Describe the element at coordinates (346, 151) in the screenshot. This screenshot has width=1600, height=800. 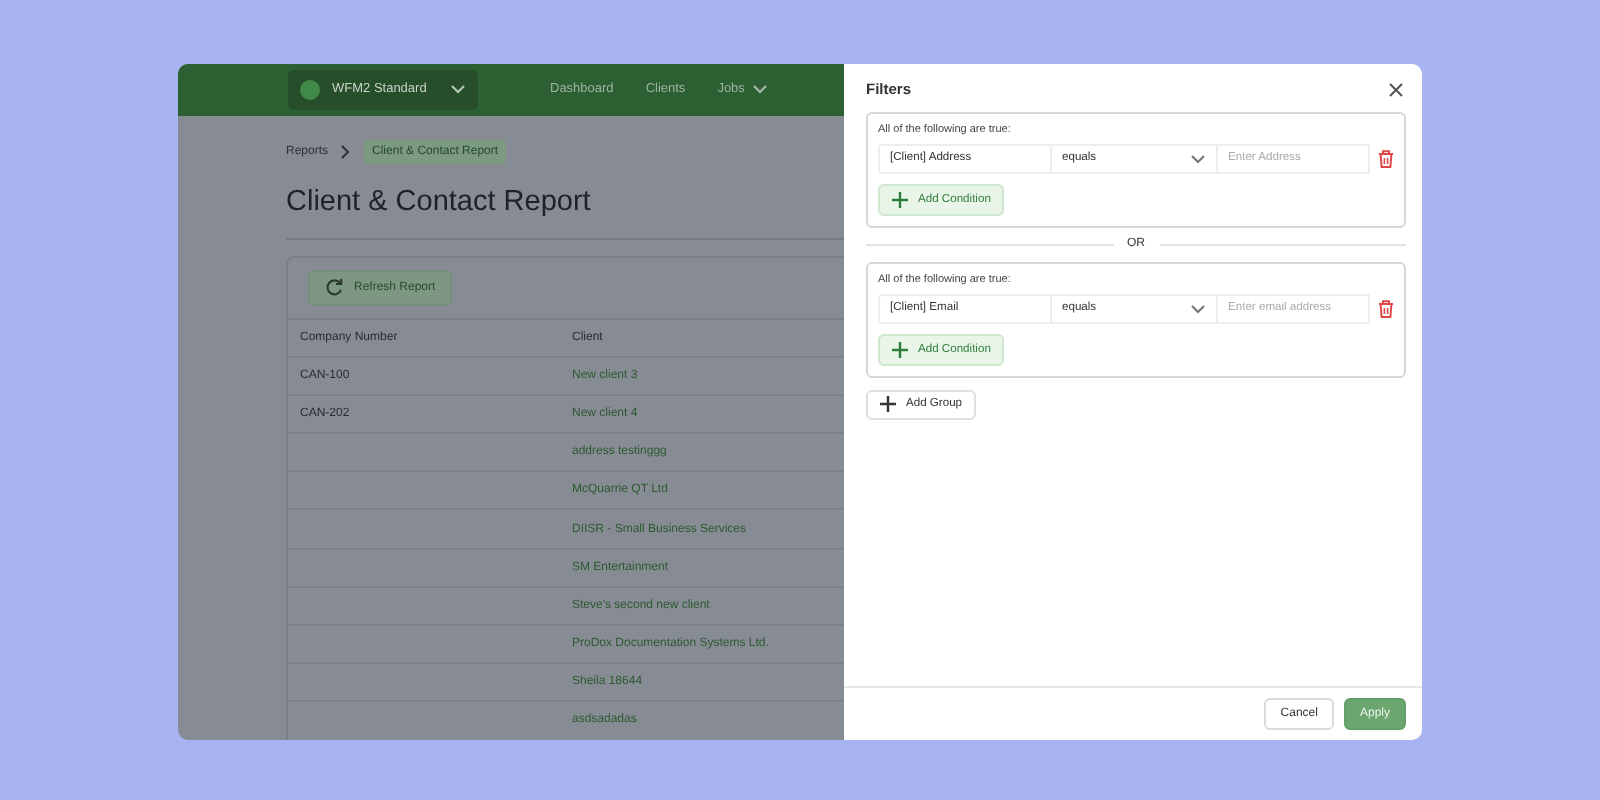
I see `chevron-right-icon` at that location.